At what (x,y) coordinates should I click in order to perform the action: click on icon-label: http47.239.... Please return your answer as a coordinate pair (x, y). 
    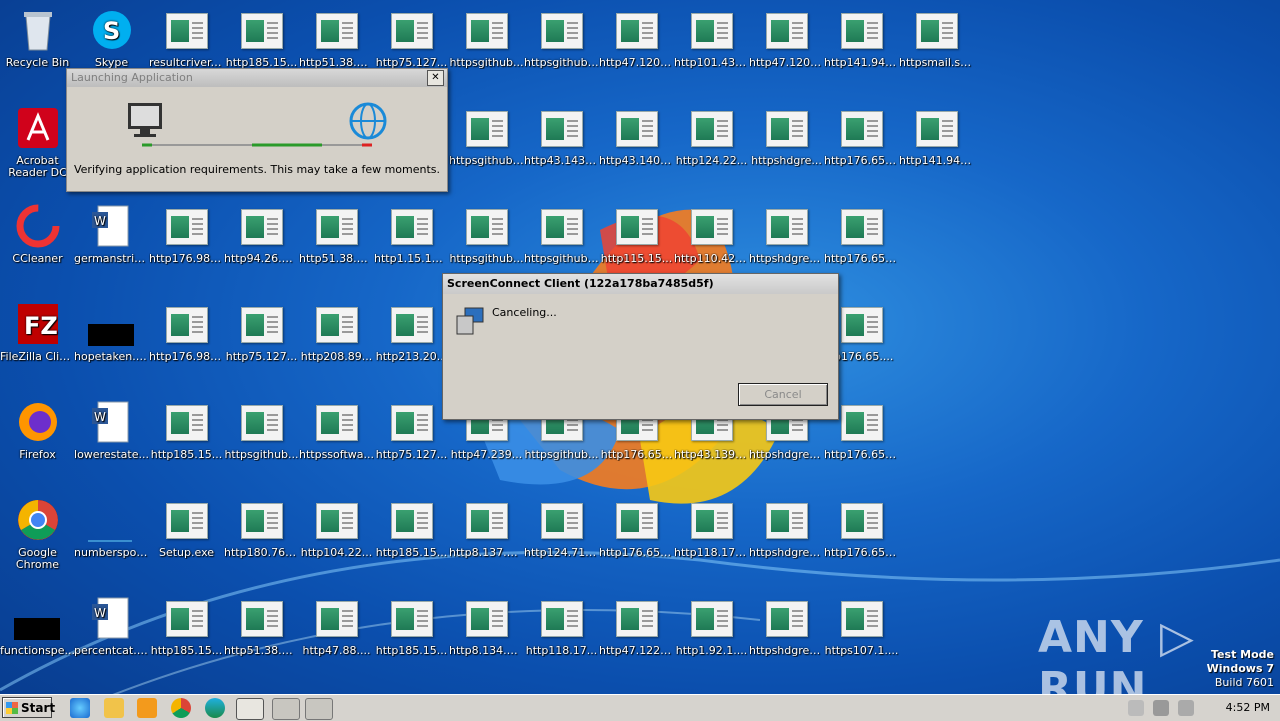
    Looking at the image, I should click on (486, 455).